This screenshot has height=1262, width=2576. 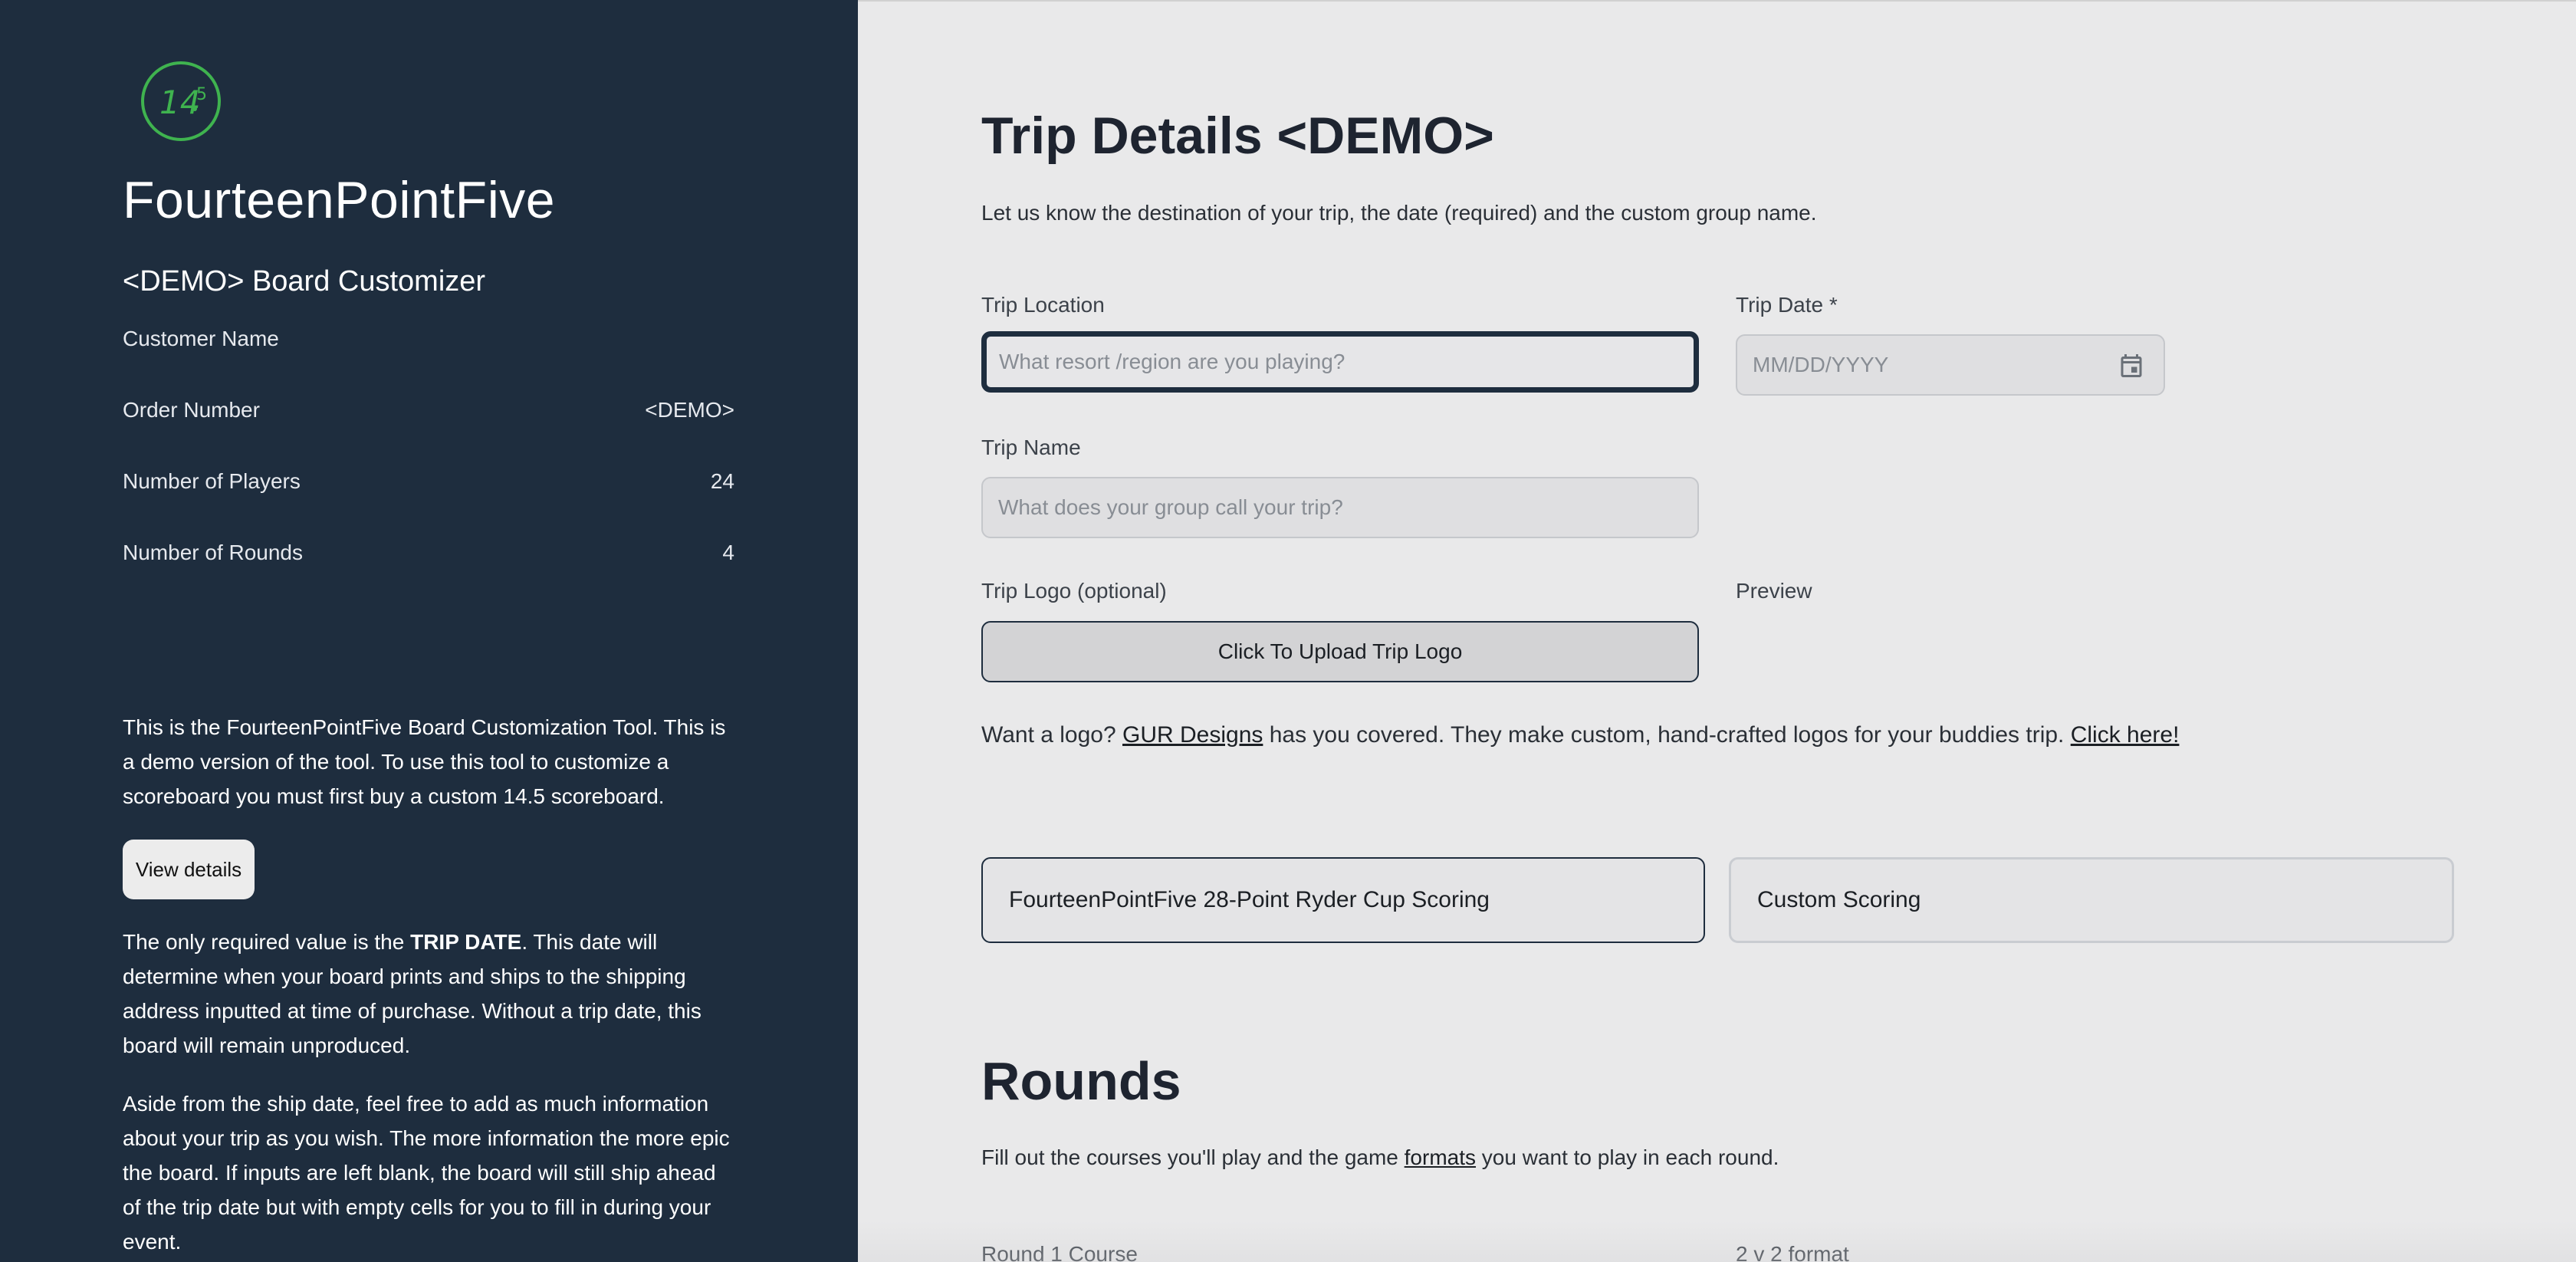 I want to click on trip-name-input: What does your group call your trip?, so click(x=1340, y=507).